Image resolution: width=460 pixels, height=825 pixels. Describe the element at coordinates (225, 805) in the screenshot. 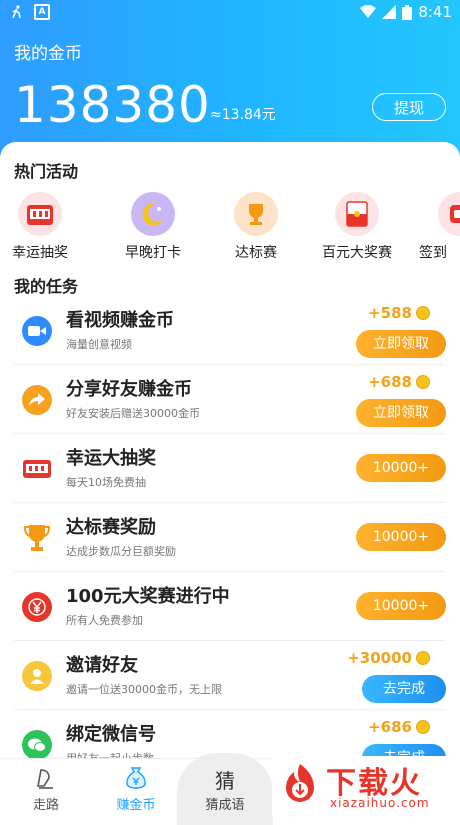

I see `nav-label: 猜成语` at that location.